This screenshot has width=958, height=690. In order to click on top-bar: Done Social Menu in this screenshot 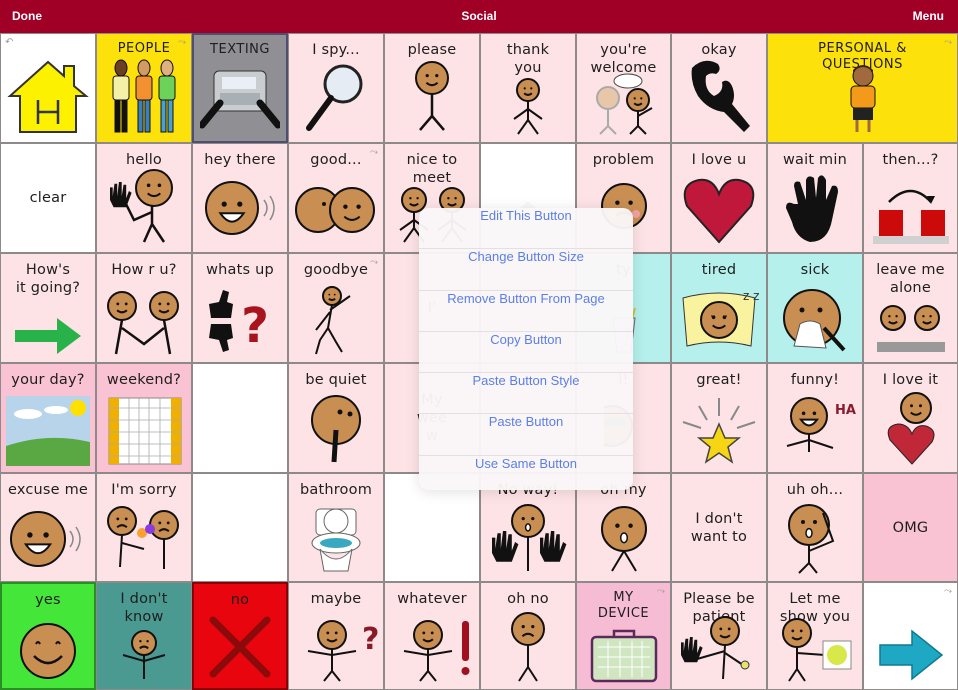, I will do `click(479, 16)`.